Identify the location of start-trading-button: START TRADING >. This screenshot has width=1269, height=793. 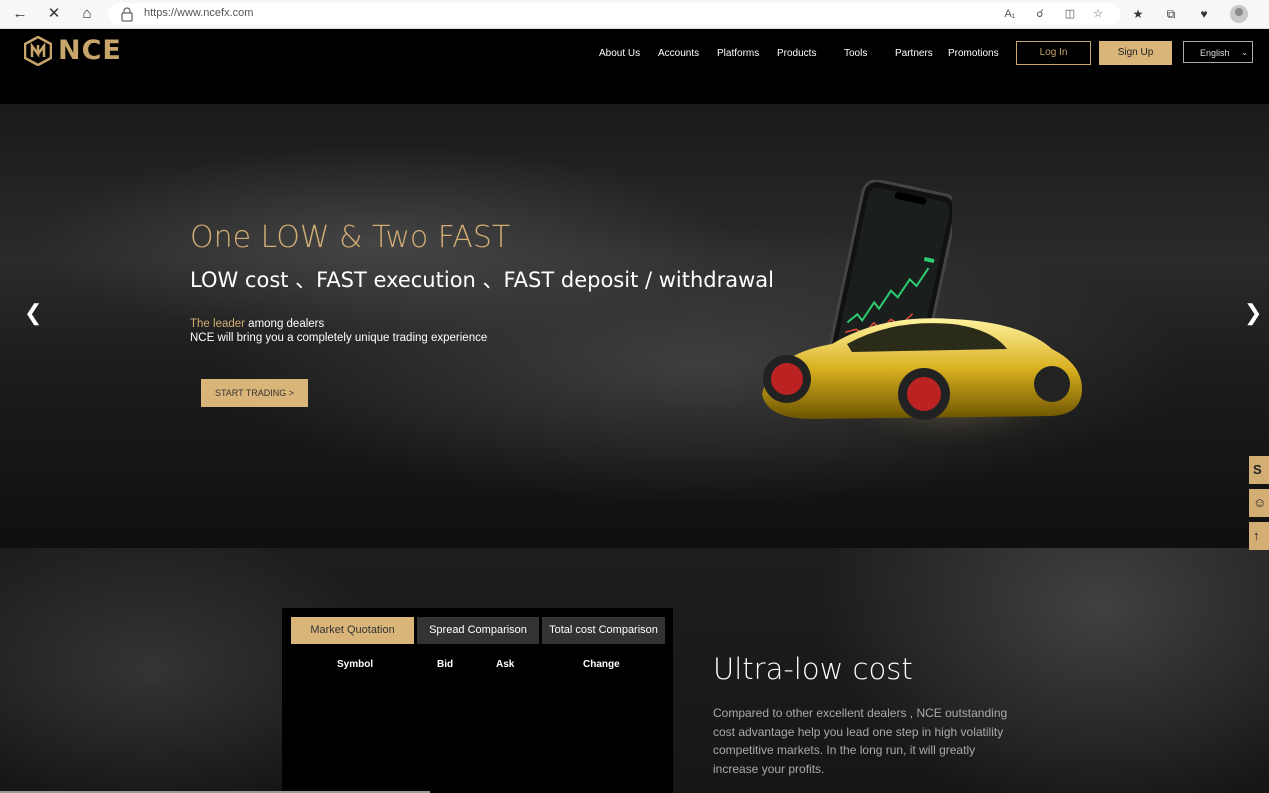
(254, 393).